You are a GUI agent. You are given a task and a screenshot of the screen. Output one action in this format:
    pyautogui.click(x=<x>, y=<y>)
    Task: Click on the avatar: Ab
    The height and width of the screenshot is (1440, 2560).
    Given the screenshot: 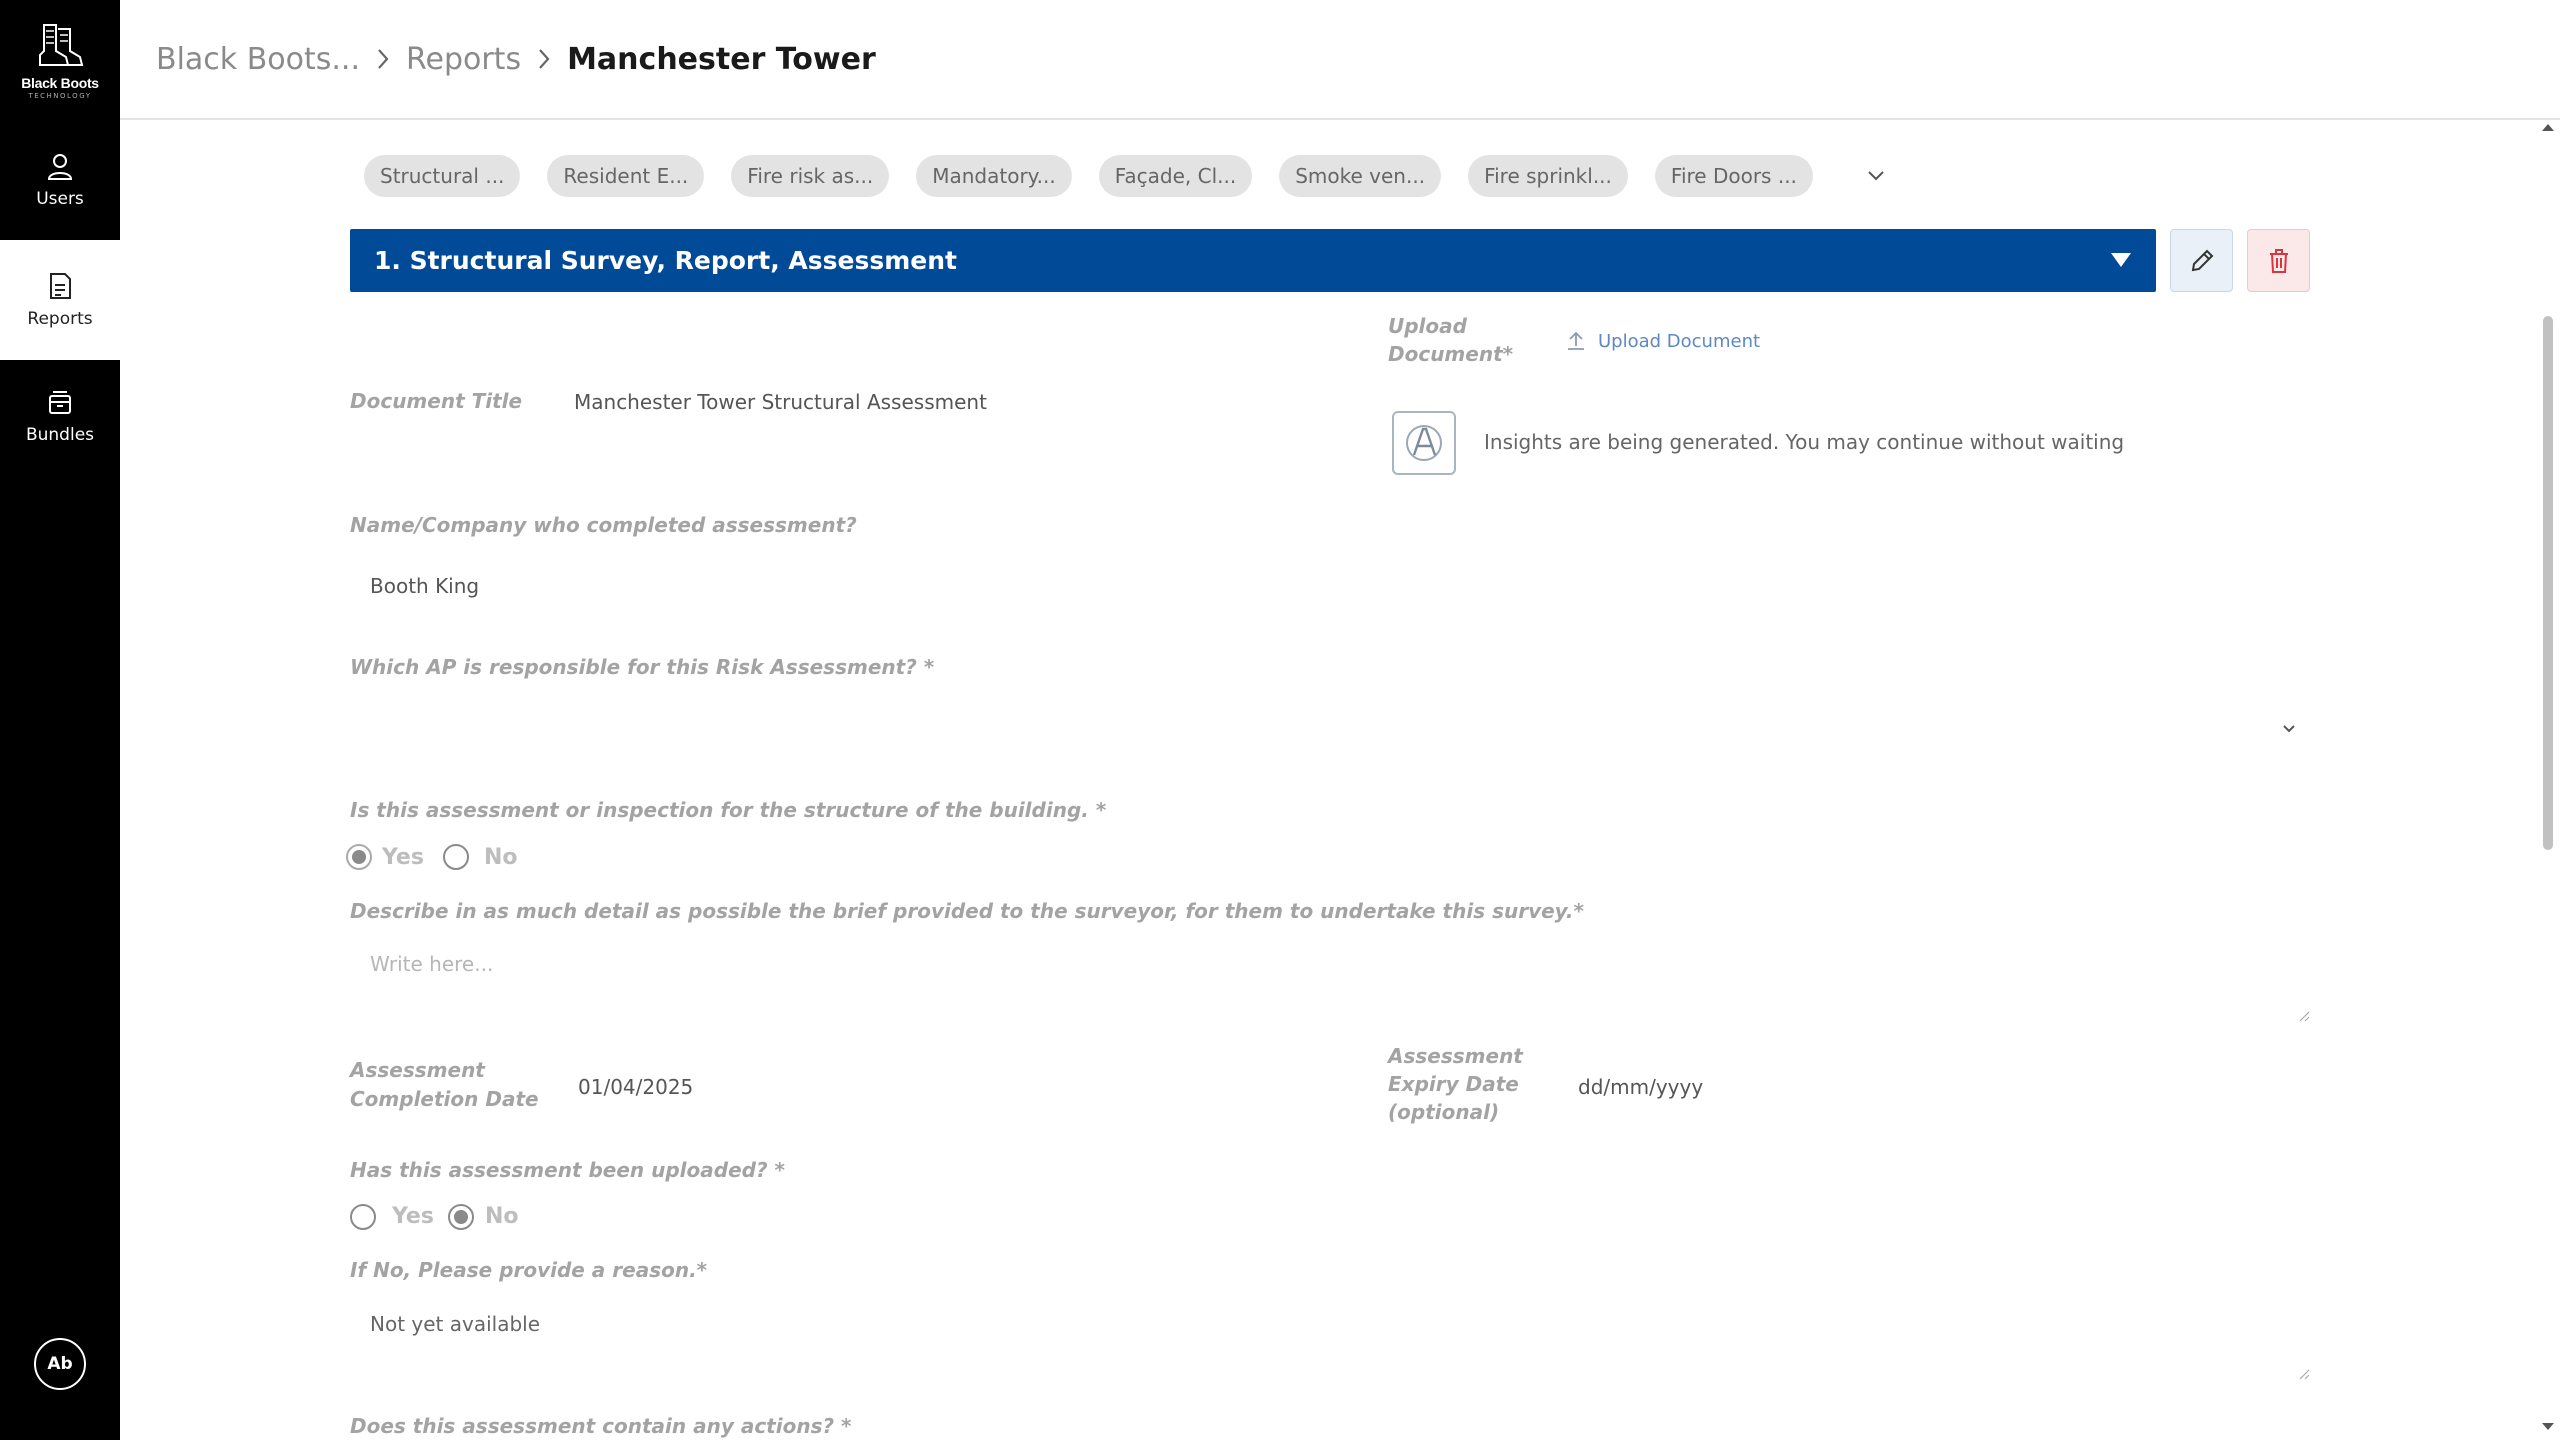 What is the action you would take?
    pyautogui.click(x=60, y=1364)
    